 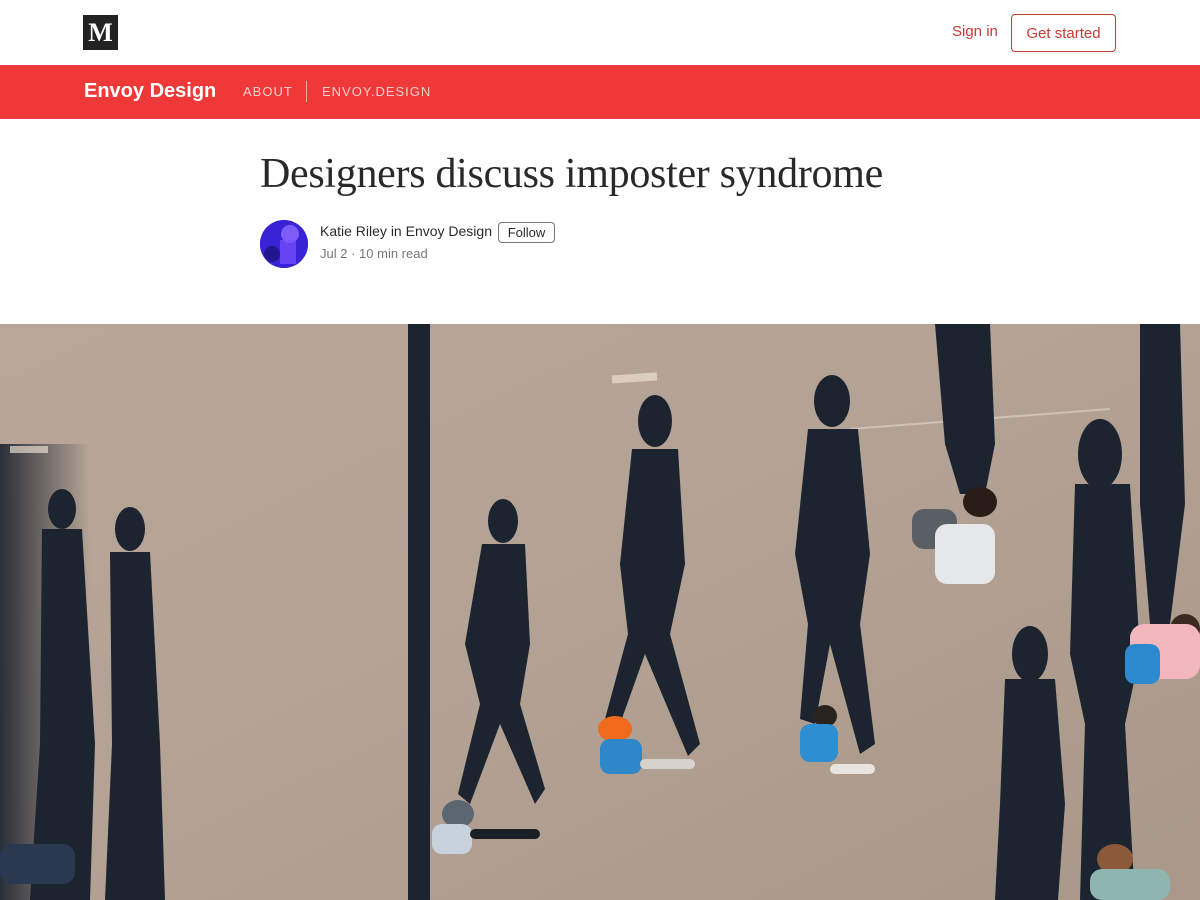 I want to click on author-byline: Katie Riley in Envoy Design, so click(x=406, y=231).